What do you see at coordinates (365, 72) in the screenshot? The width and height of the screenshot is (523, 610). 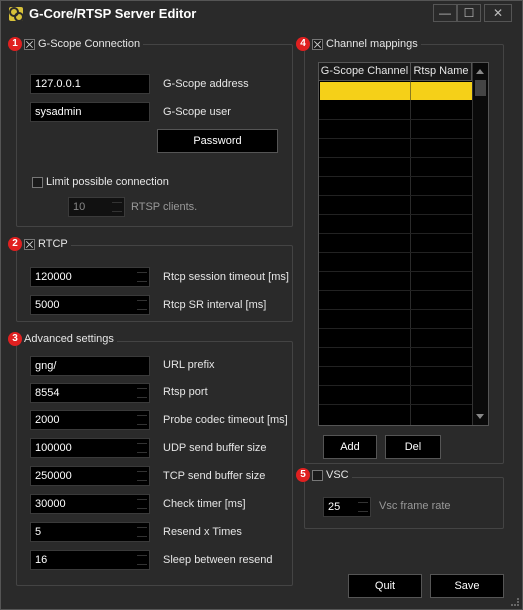 I see `column-header-gscope-channel: G-Scope Channel` at bounding box center [365, 72].